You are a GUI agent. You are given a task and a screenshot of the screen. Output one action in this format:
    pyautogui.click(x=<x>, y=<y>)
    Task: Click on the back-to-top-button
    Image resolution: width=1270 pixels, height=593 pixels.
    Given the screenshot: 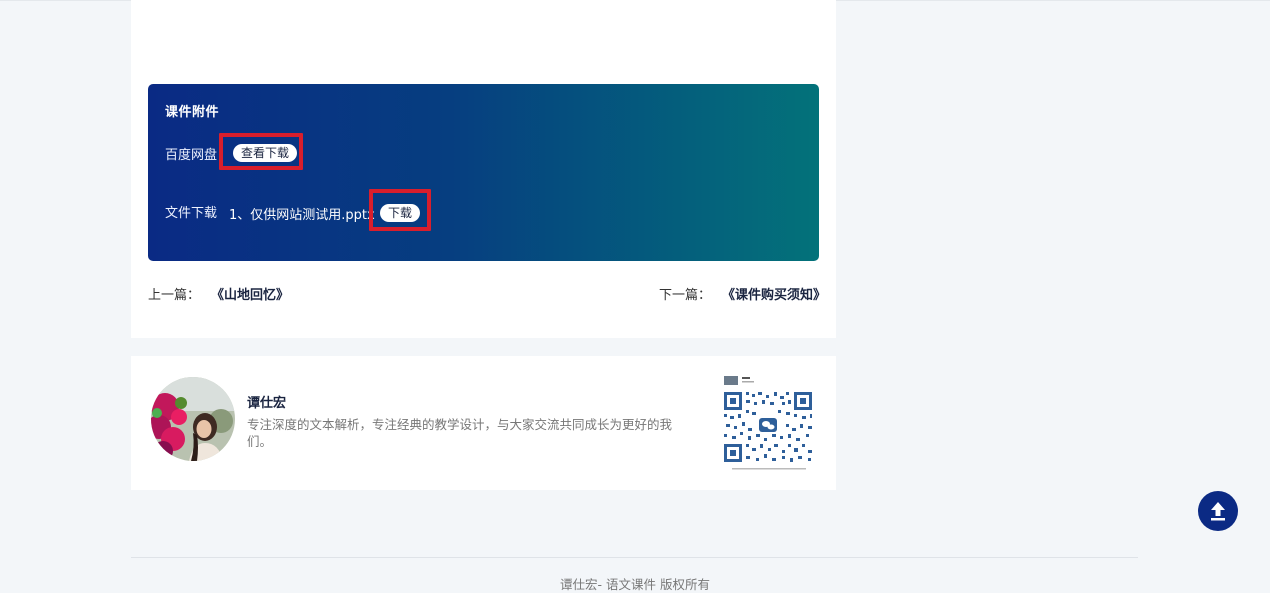 What is the action you would take?
    pyautogui.click(x=1218, y=511)
    